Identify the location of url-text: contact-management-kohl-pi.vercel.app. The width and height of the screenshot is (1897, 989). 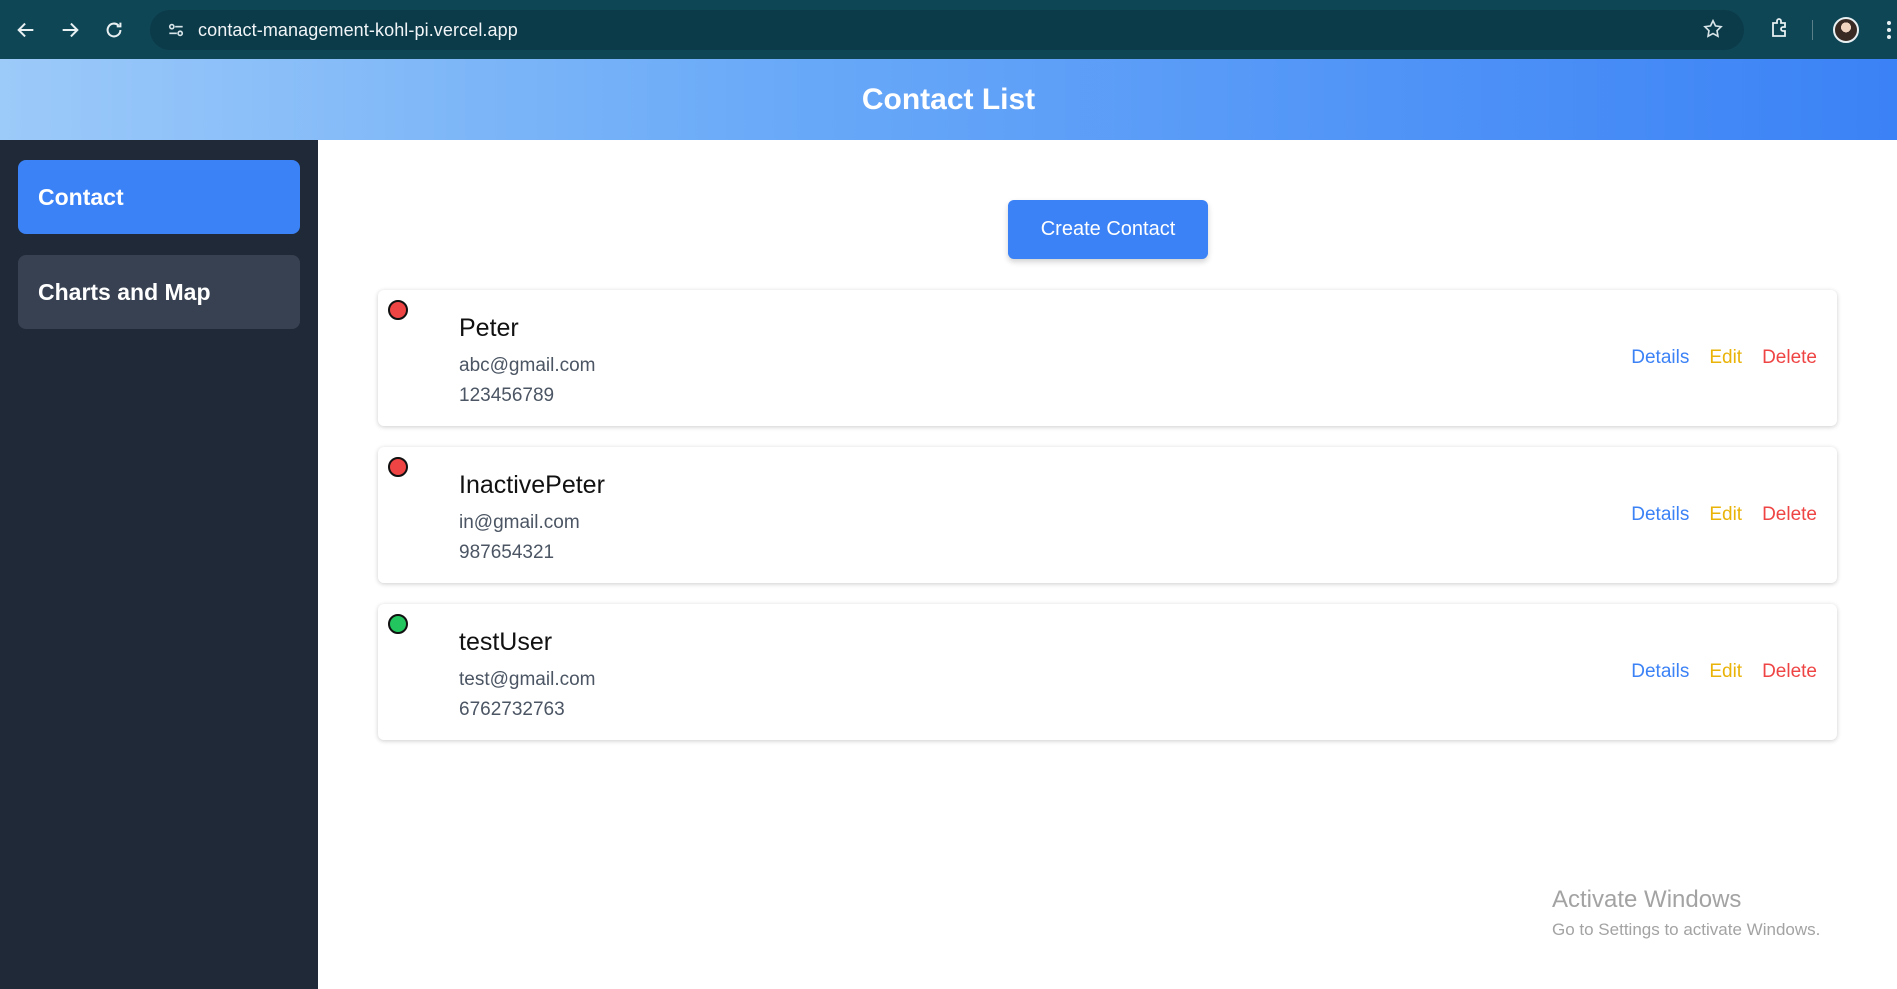
(358, 30).